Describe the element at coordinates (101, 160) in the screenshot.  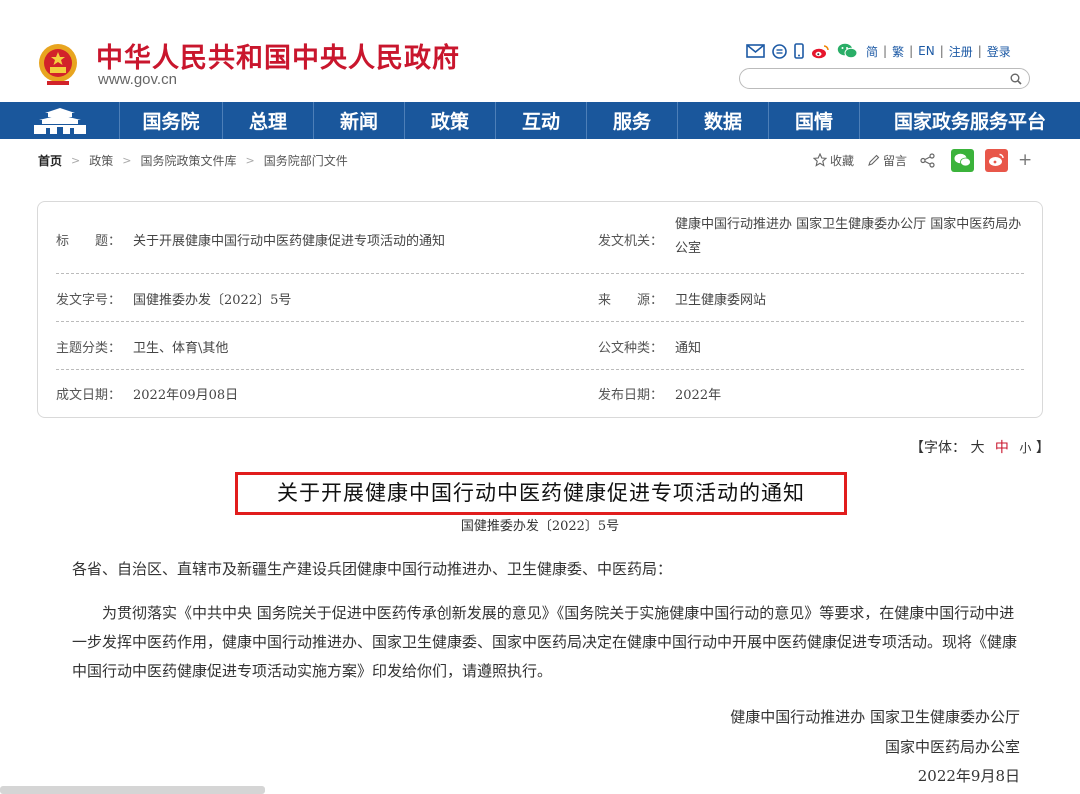
I see `breadcrumb-policy: 政策` at that location.